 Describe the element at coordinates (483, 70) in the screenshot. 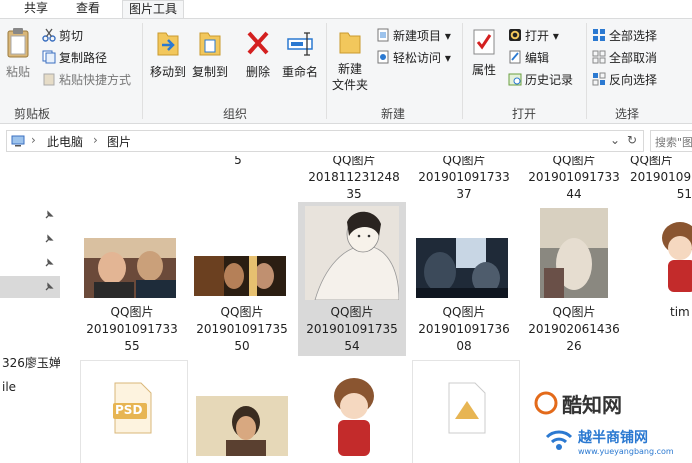

I see `properties-label: 属性` at that location.